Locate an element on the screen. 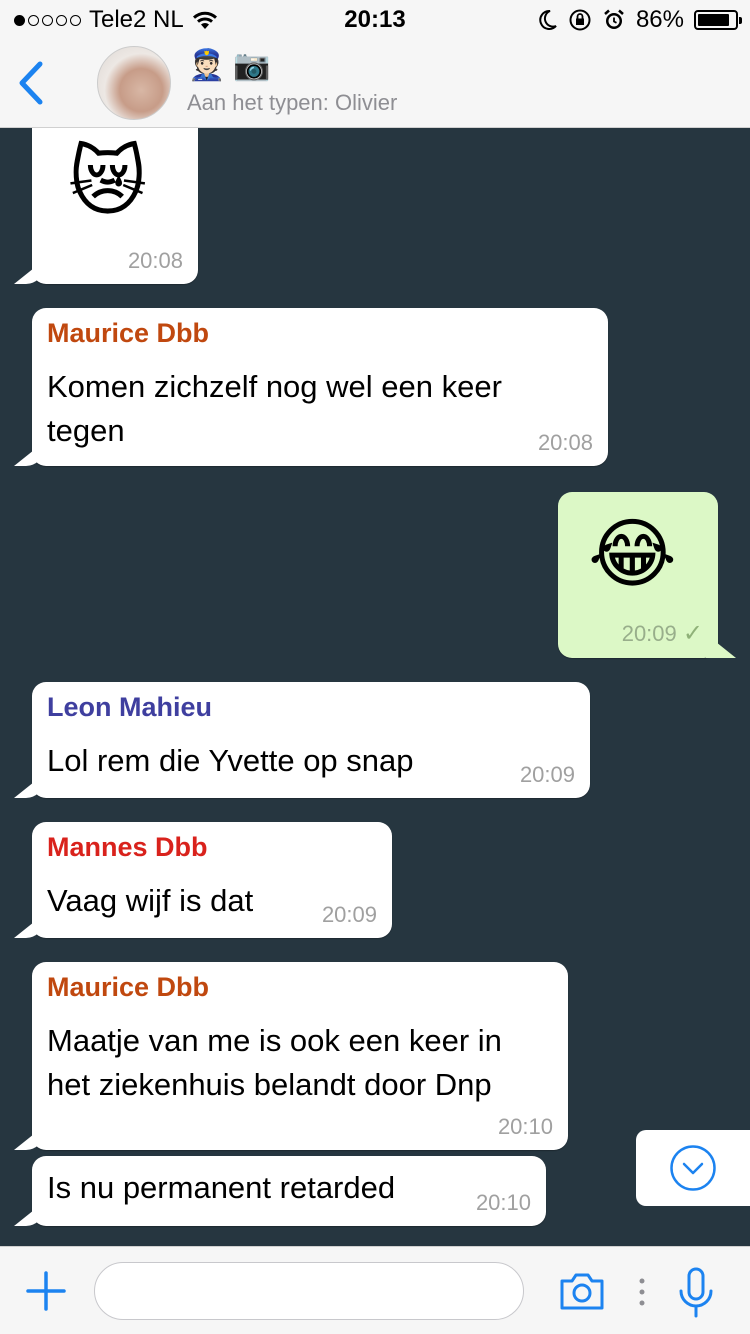 The height and width of the screenshot is (1334, 750). message-time: 20:09 ✓ is located at coordinates (662, 633).